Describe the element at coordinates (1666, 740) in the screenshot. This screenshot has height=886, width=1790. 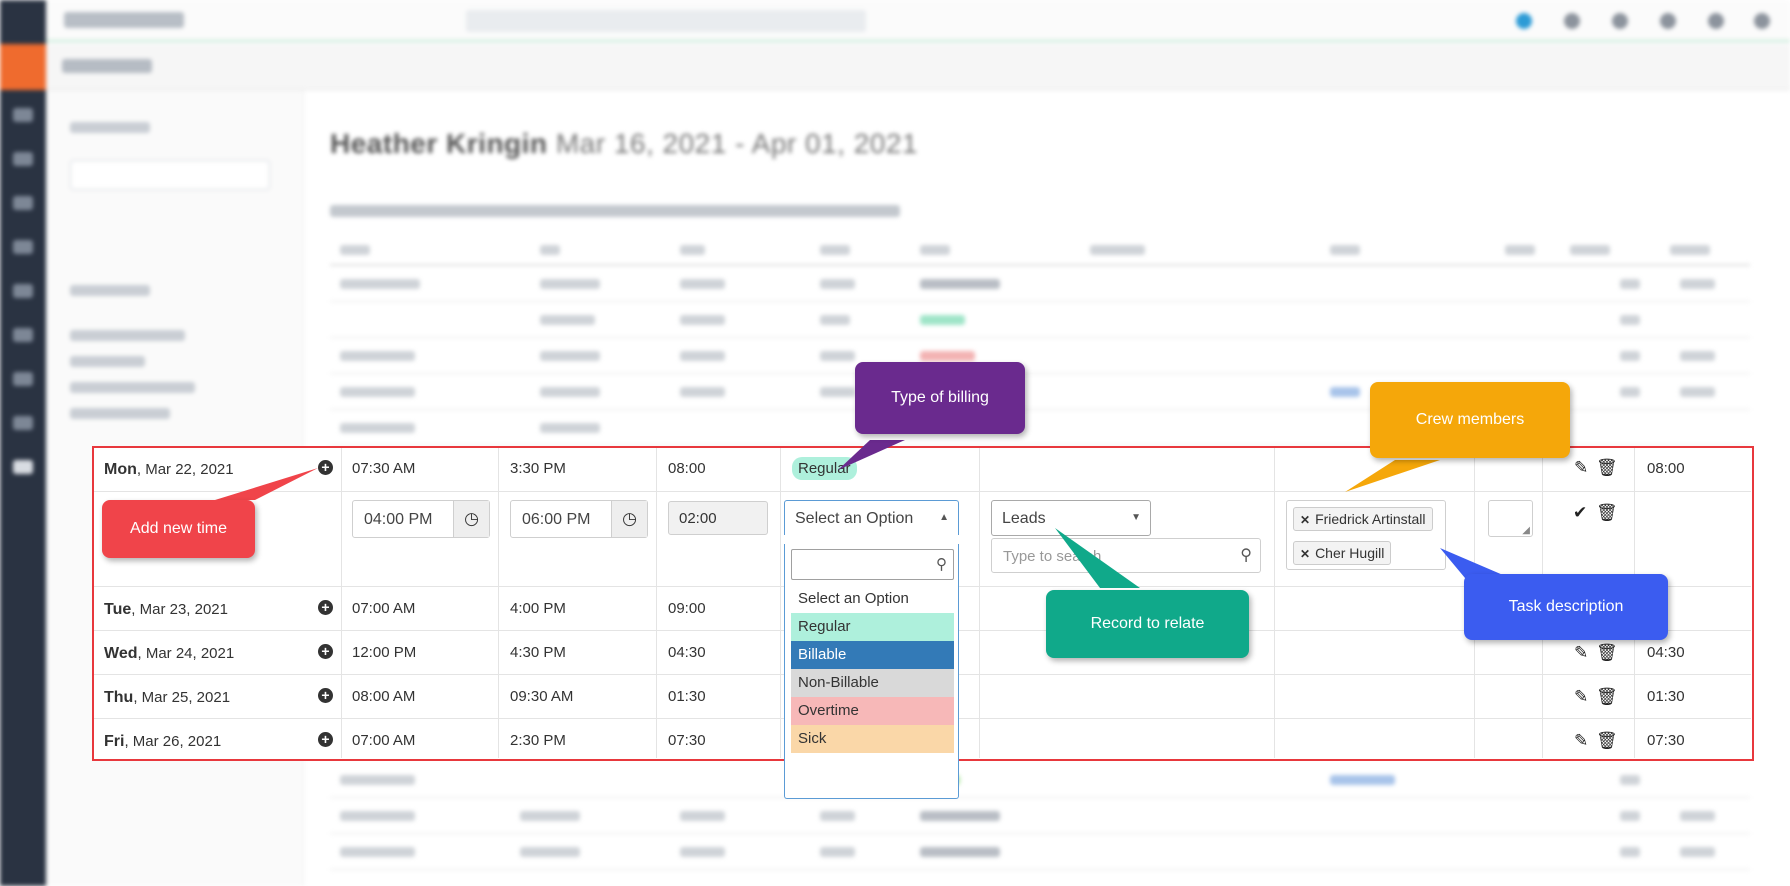
I see `worked-hours: 07:30` at that location.